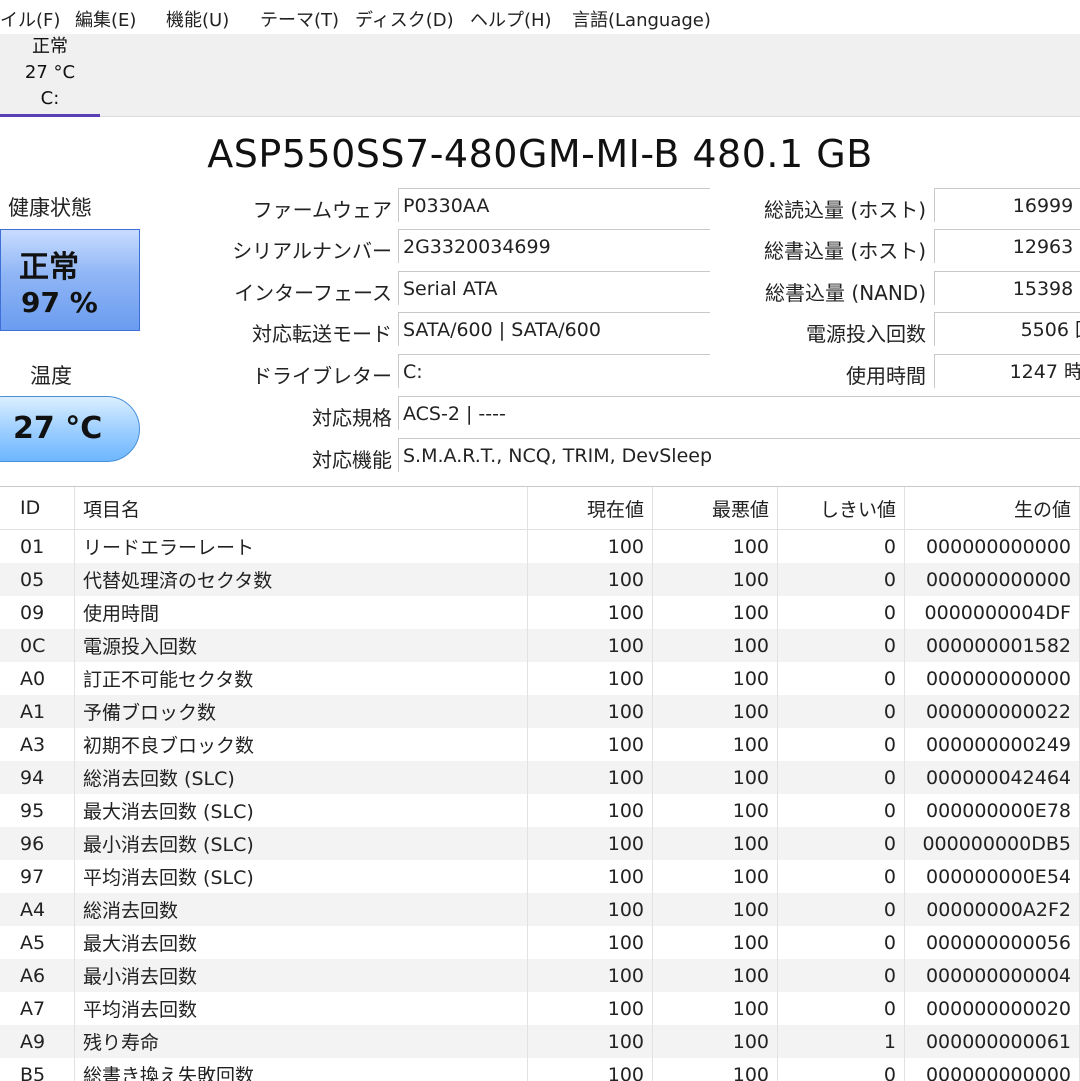  I want to click on health-status-button: 正常 97 %, so click(70, 280).